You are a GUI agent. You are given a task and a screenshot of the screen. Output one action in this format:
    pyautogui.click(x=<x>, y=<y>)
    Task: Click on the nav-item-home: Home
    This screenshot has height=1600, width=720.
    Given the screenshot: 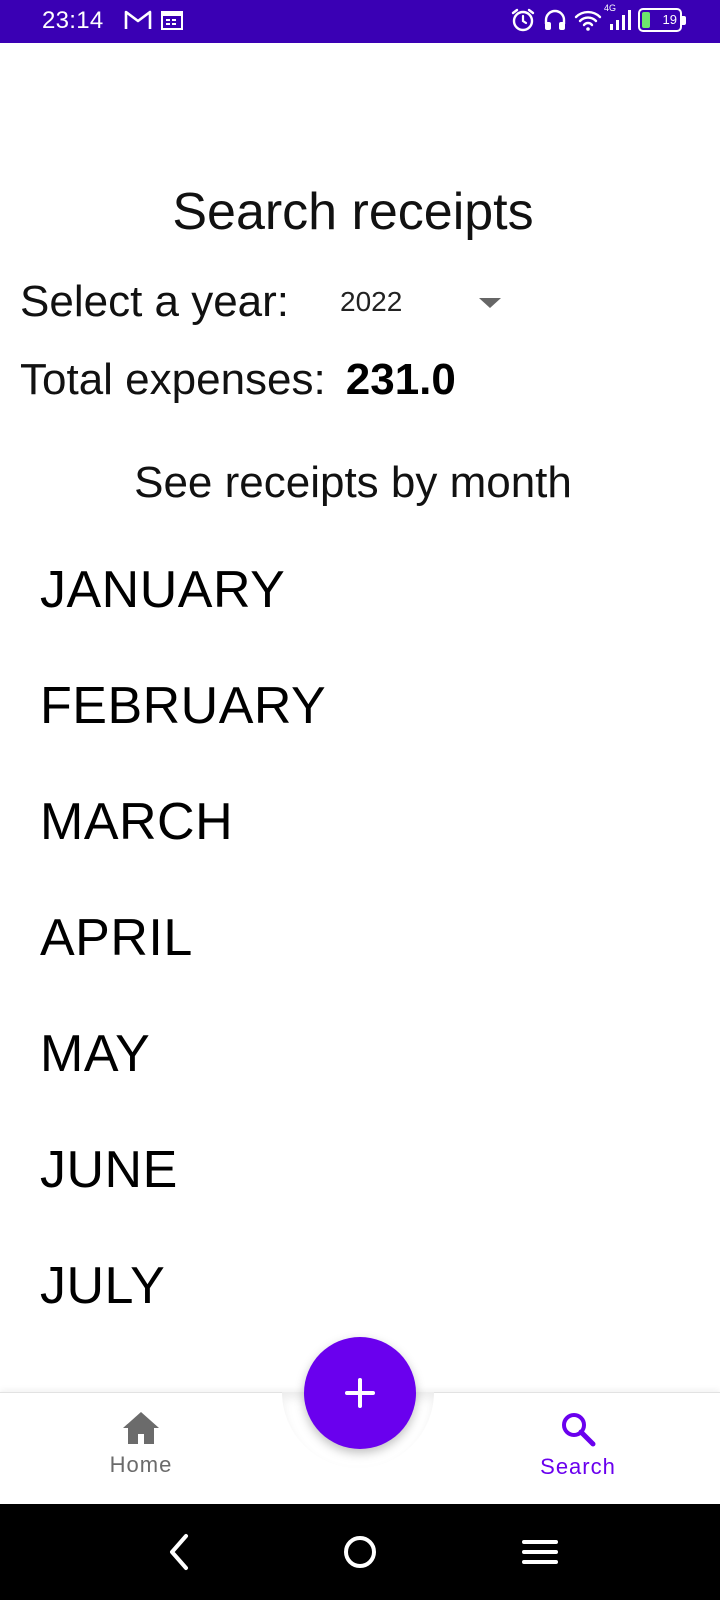 What is the action you would take?
    pyautogui.click(x=141, y=1455)
    